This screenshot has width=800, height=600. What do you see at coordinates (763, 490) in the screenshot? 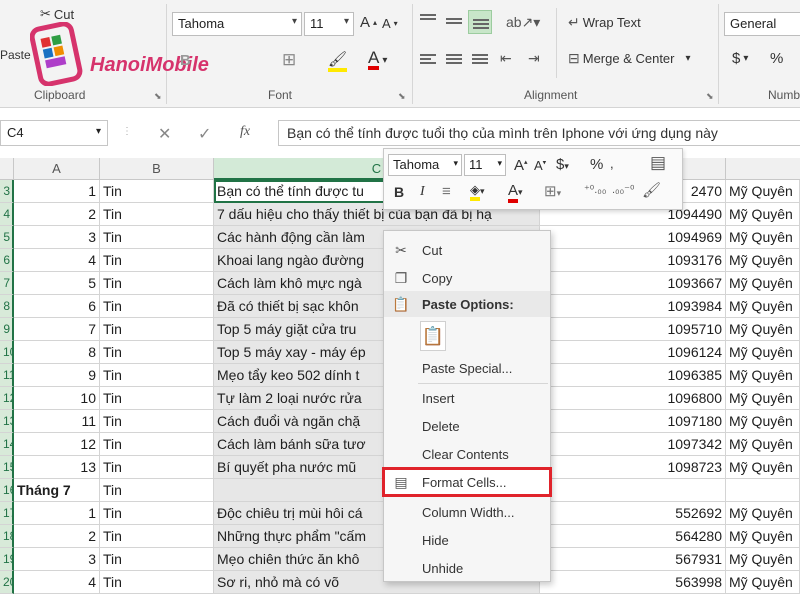
I see `cell-f` at bounding box center [763, 490].